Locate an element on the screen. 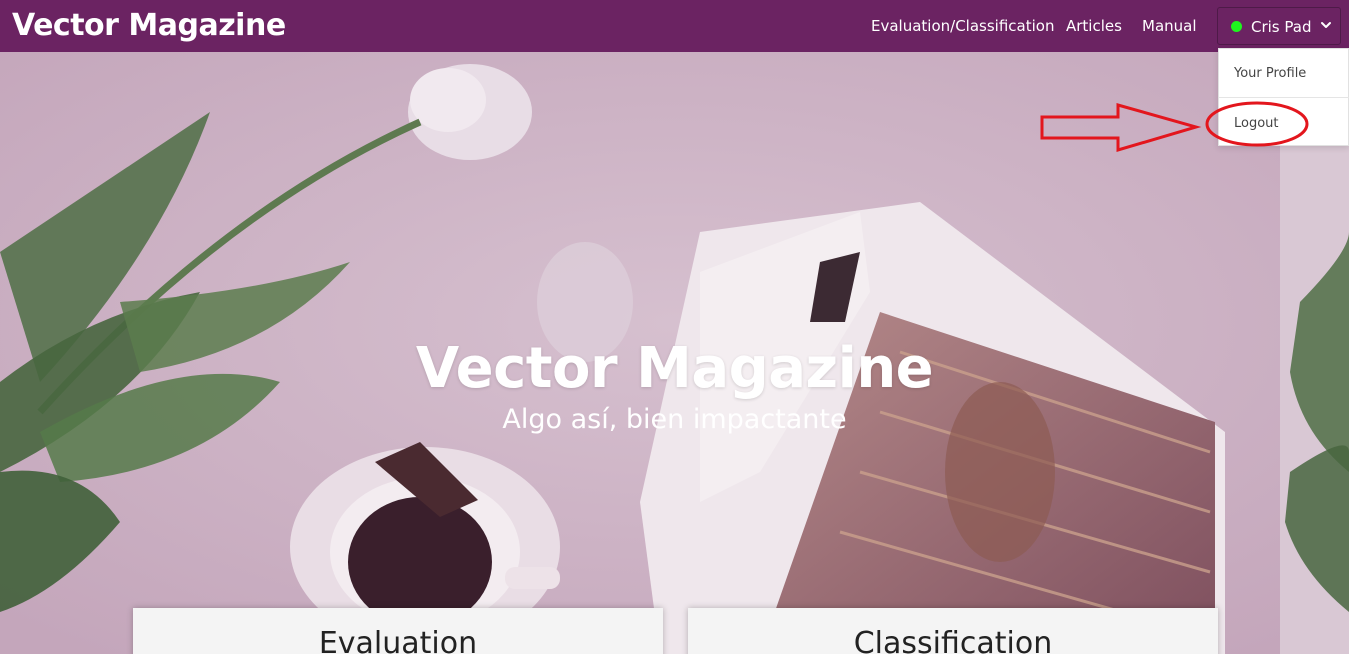 This screenshot has height=654, width=1349. chevron-down-icon is located at coordinates (1326, 25).